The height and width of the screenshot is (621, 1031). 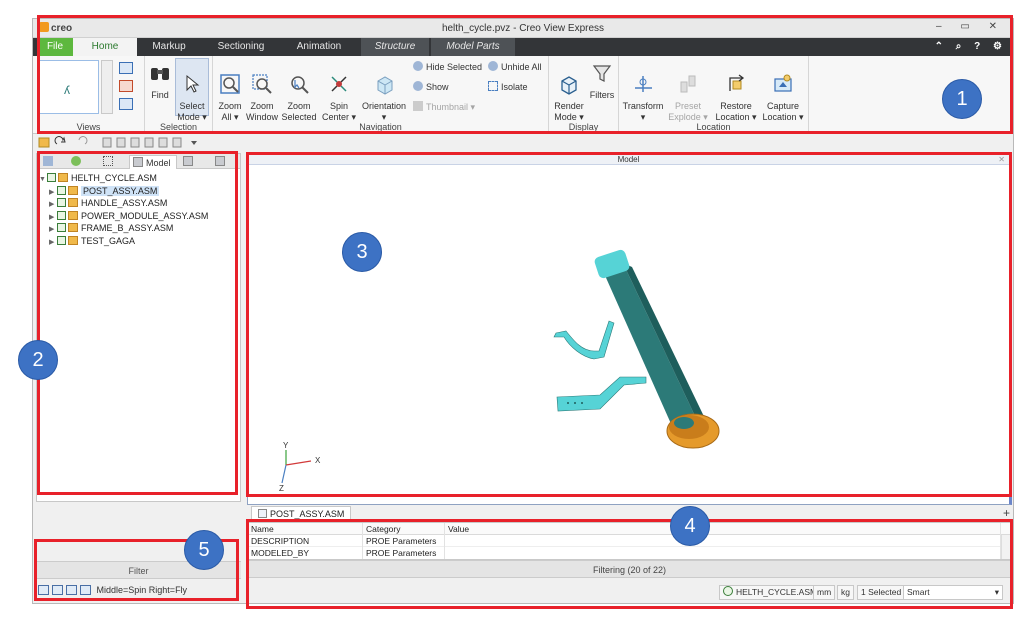 I want to click on thumbnail-icon, so click(x=418, y=106).